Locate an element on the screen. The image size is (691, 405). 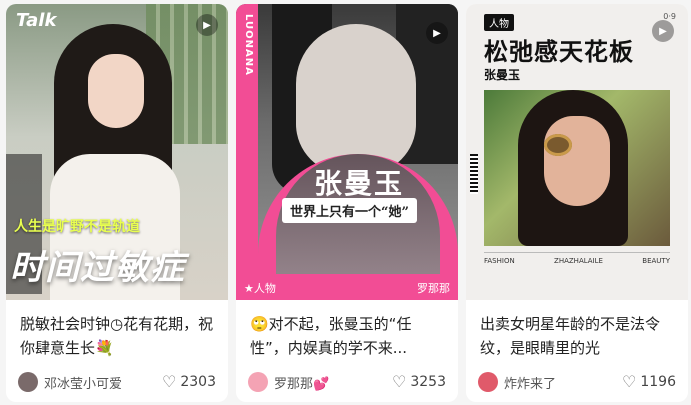
cover-tag-right: 罗那那 is located at coordinates (433, 288).